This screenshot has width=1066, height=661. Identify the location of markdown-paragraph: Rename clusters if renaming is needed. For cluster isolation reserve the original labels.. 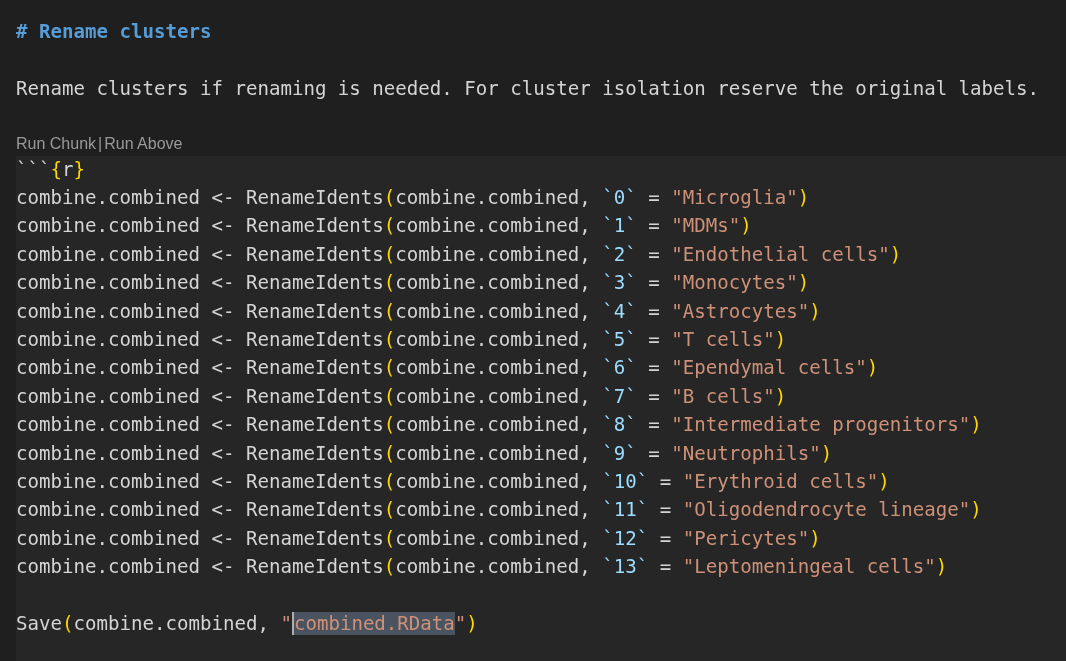
(528, 88).